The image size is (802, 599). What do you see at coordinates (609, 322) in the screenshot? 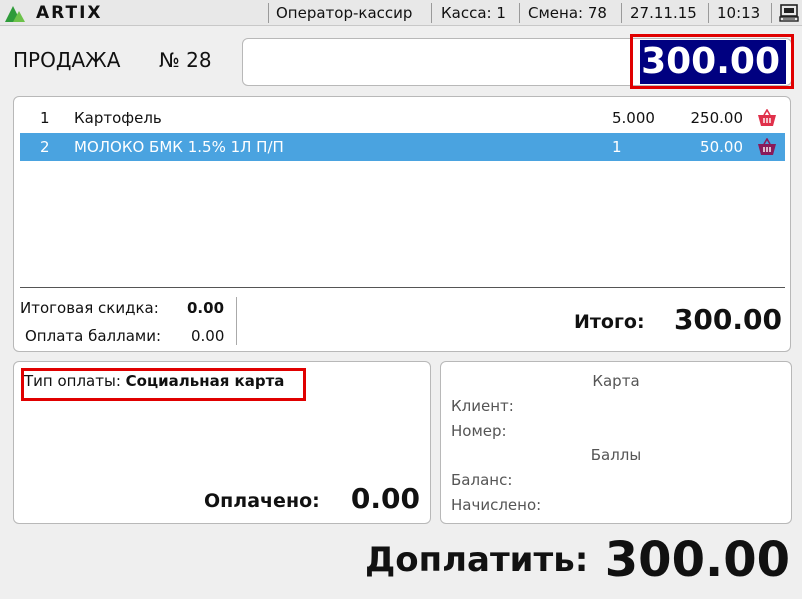
I see `total-label: Итого:` at bounding box center [609, 322].